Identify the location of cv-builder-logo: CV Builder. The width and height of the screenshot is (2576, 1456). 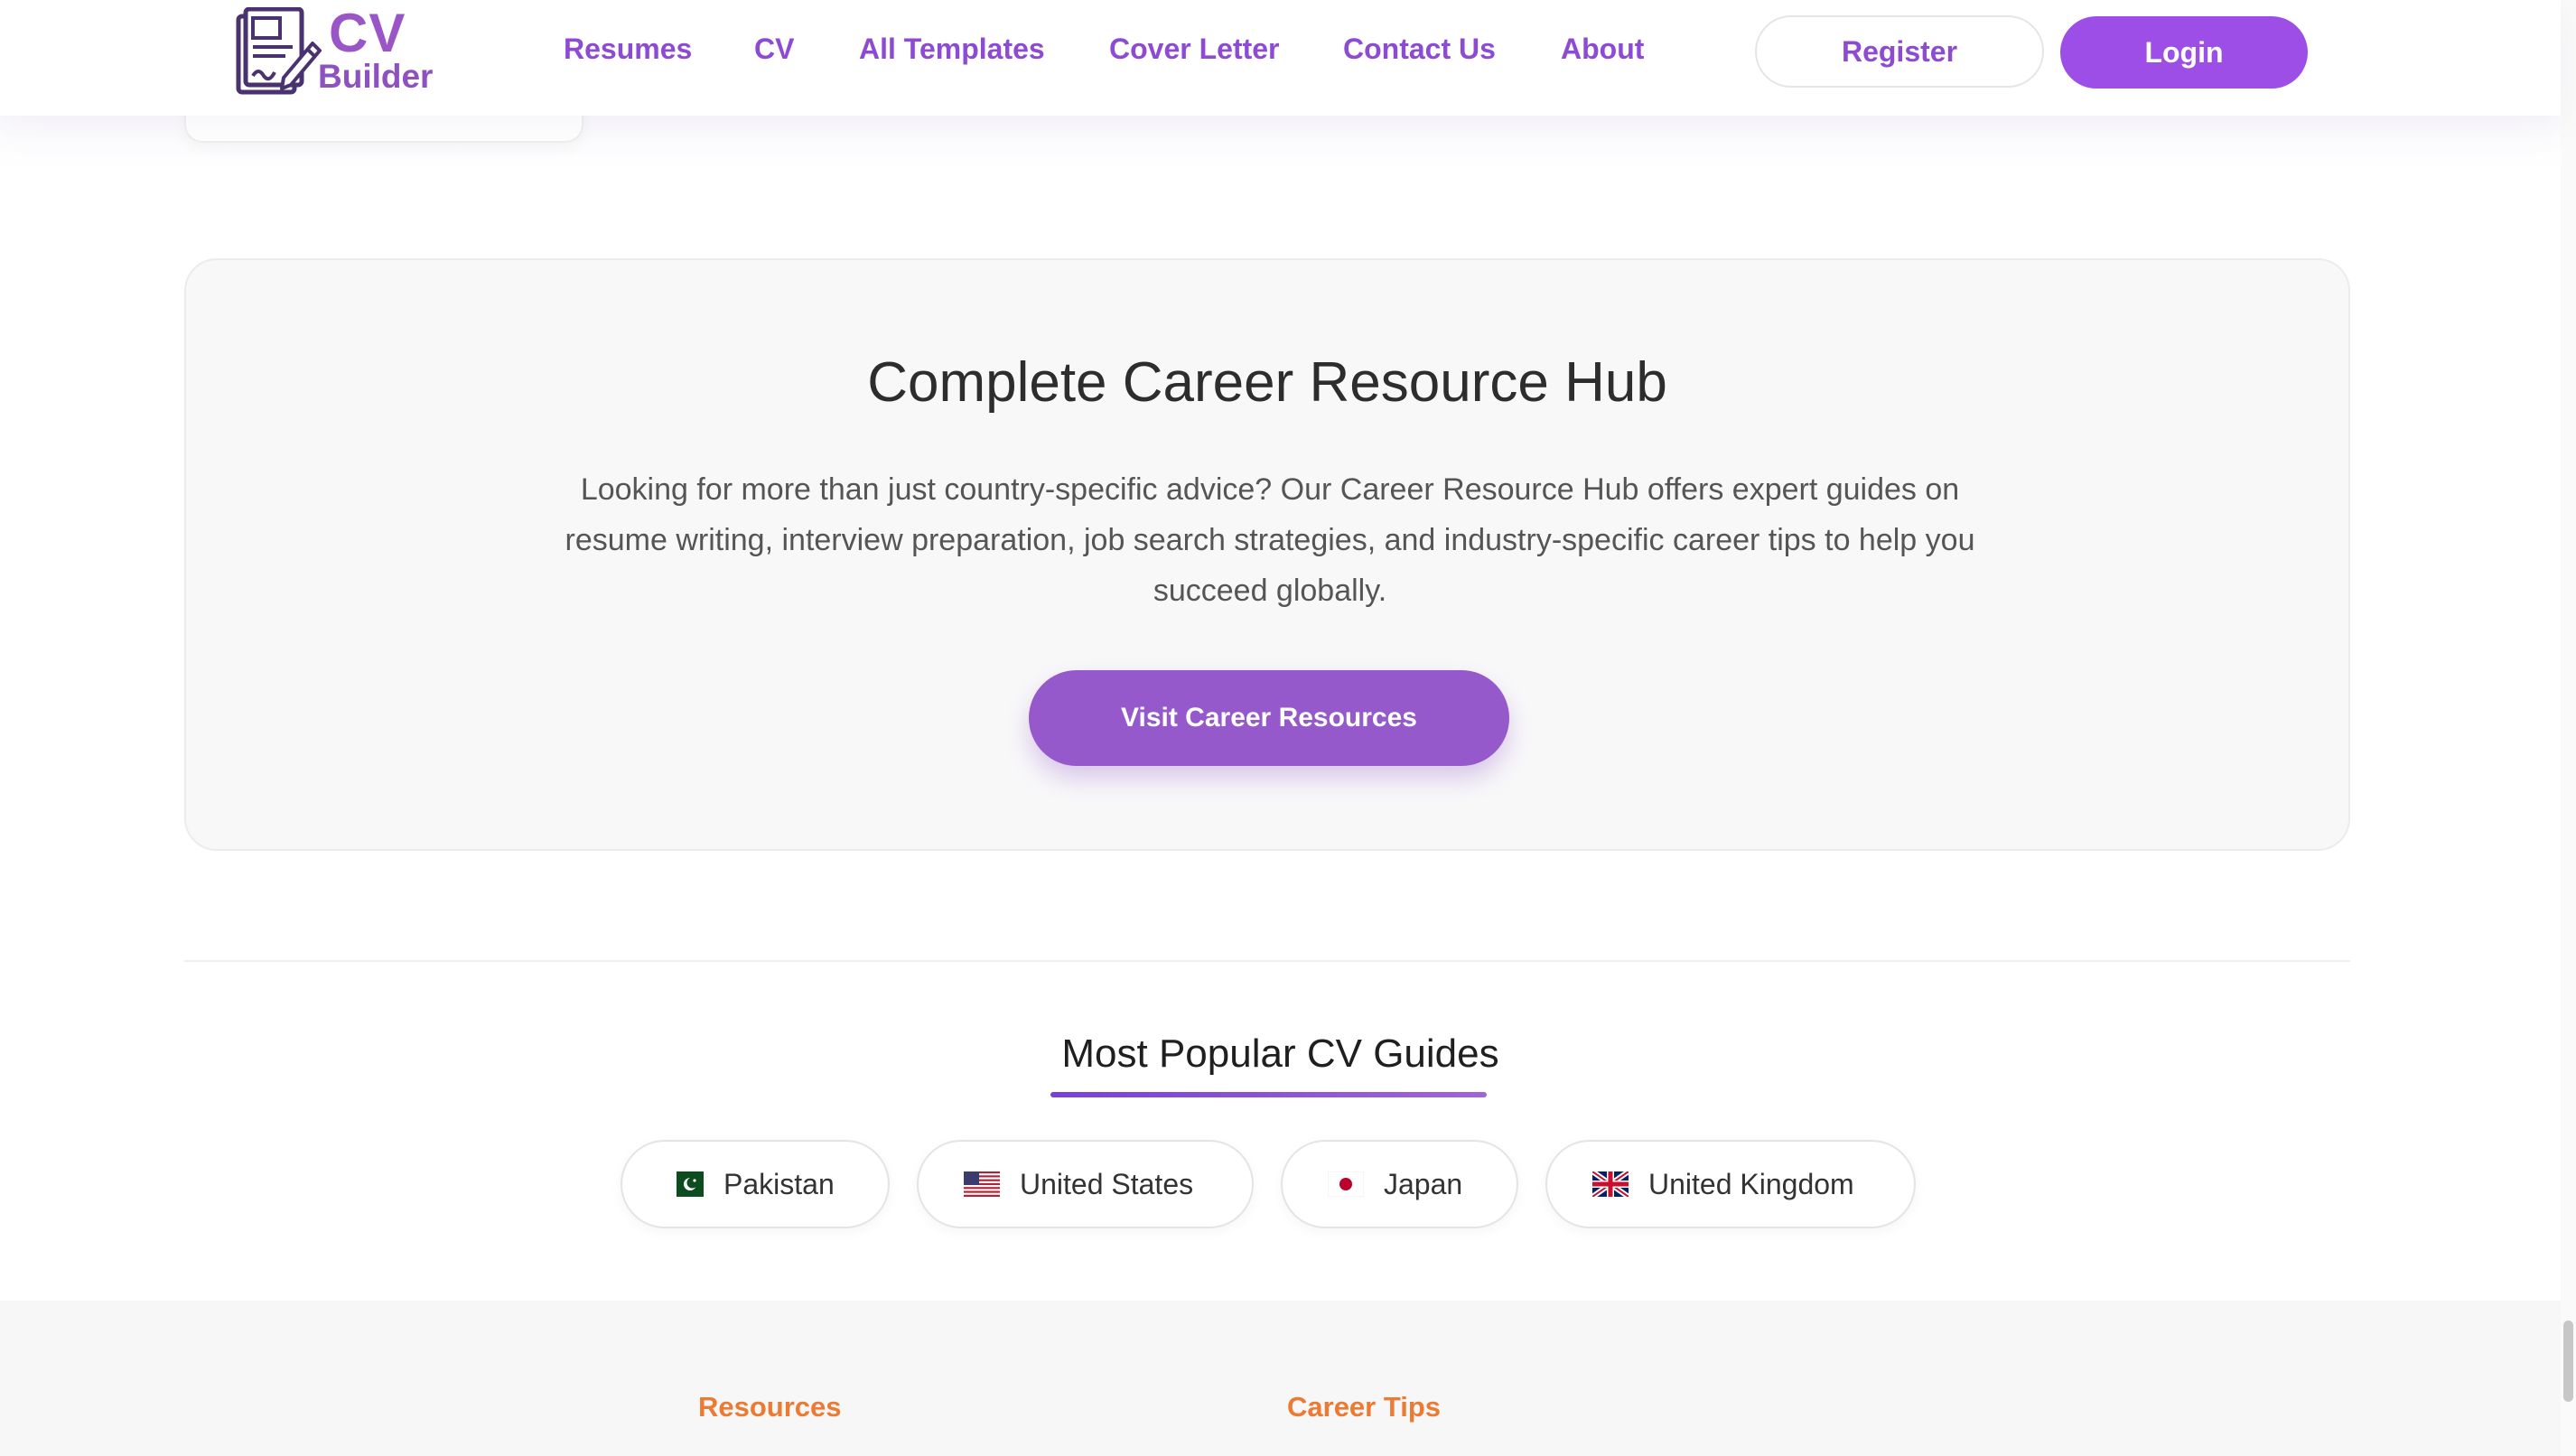
(350, 51).